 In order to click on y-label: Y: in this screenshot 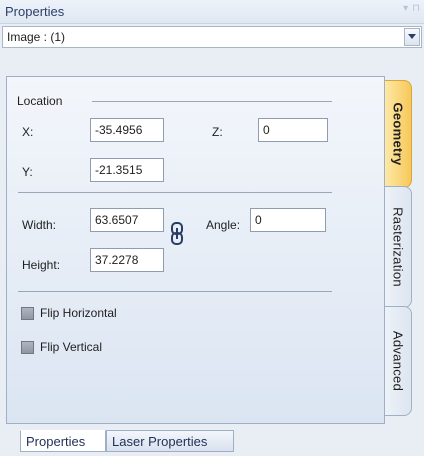, I will do `click(27, 172)`.